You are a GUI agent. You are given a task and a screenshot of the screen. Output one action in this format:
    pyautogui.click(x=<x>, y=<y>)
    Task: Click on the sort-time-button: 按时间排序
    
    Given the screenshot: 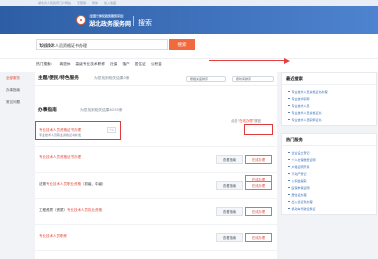 What is the action you would take?
    pyautogui.click(x=253, y=79)
    